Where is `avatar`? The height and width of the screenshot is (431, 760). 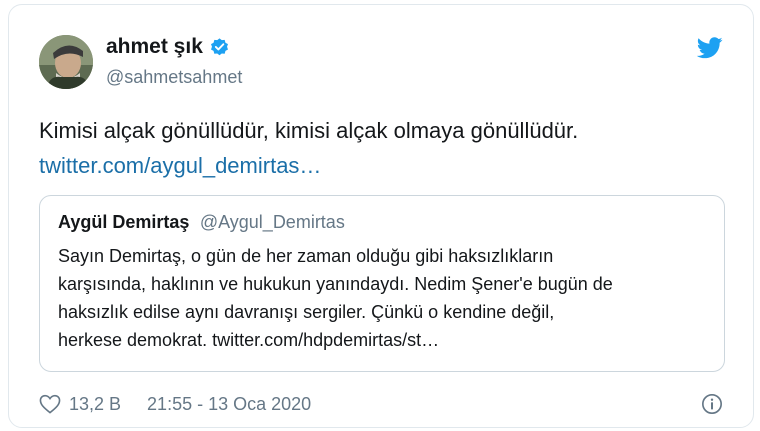 avatar is located at coordinates (66, 62).